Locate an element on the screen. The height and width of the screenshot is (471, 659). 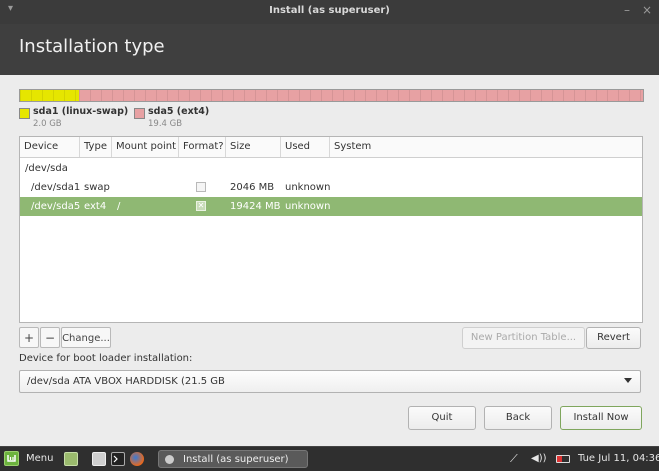
table-row-selected: /dev/sda5 ext4 / ✕ 19424 MB unknown is located at coordinates (331, 206).